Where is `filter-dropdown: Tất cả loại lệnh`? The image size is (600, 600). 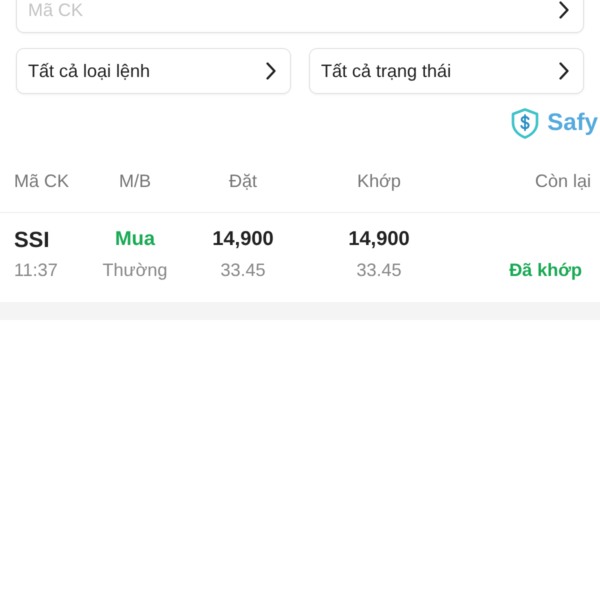 filter-dropdown: Tất cả loại lệnh is located at coordinates (153, 71).